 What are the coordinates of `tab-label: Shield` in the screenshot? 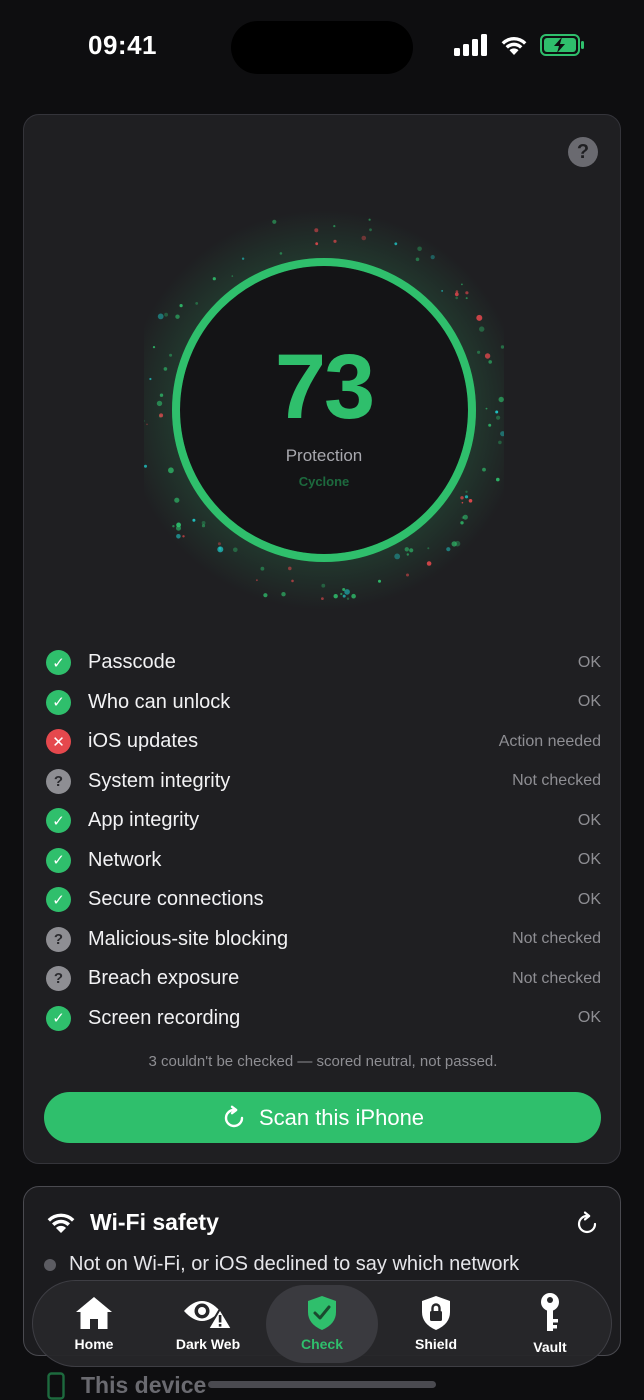 It's located at (435, 1344).